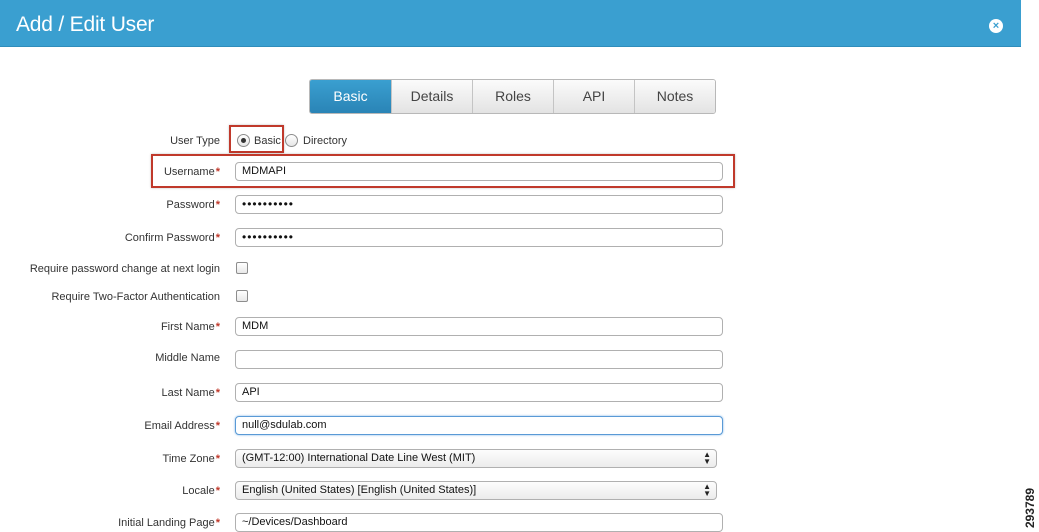 The image size is (1039, 532). I want to click on email-input: null@sdulab.com, so click(479, 425).